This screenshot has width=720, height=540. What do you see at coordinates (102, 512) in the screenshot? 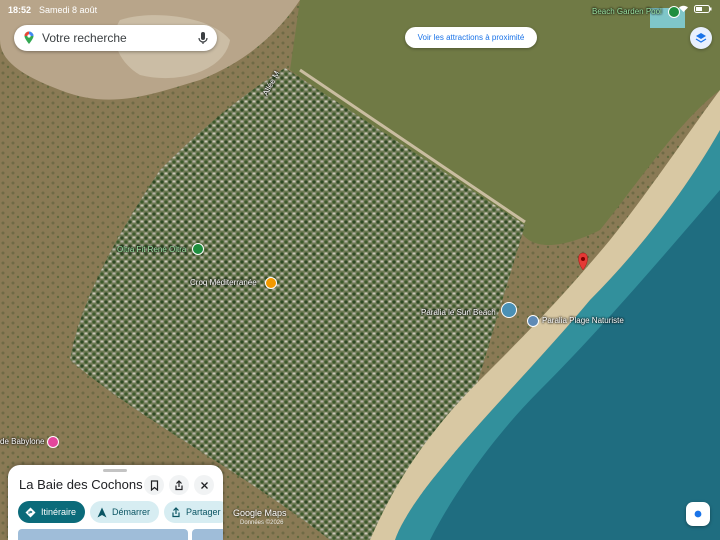
I see `navigation-arrow-icon` at bounding box center [102, 512].